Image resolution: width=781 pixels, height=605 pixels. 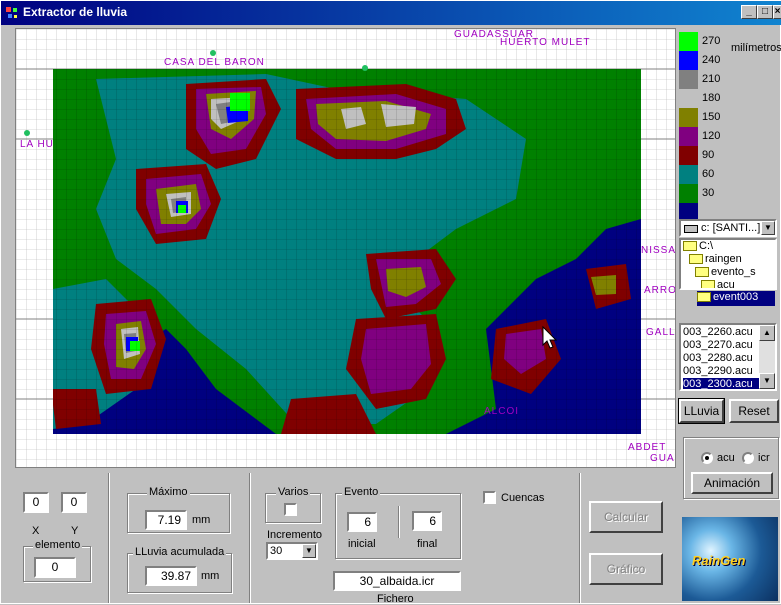 I want to click on icr-label: icr, so click(x=764, y=458).